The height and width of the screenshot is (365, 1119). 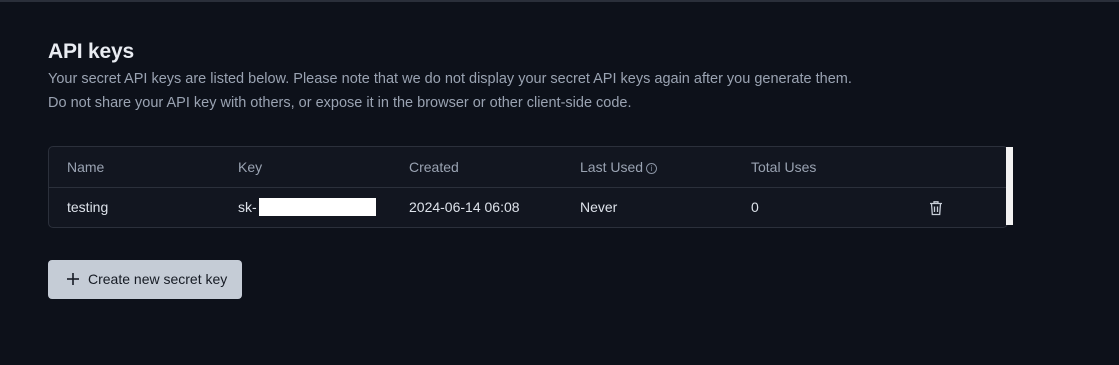 I want to click on last-used-cell: Never, so click(x=599, y=207).